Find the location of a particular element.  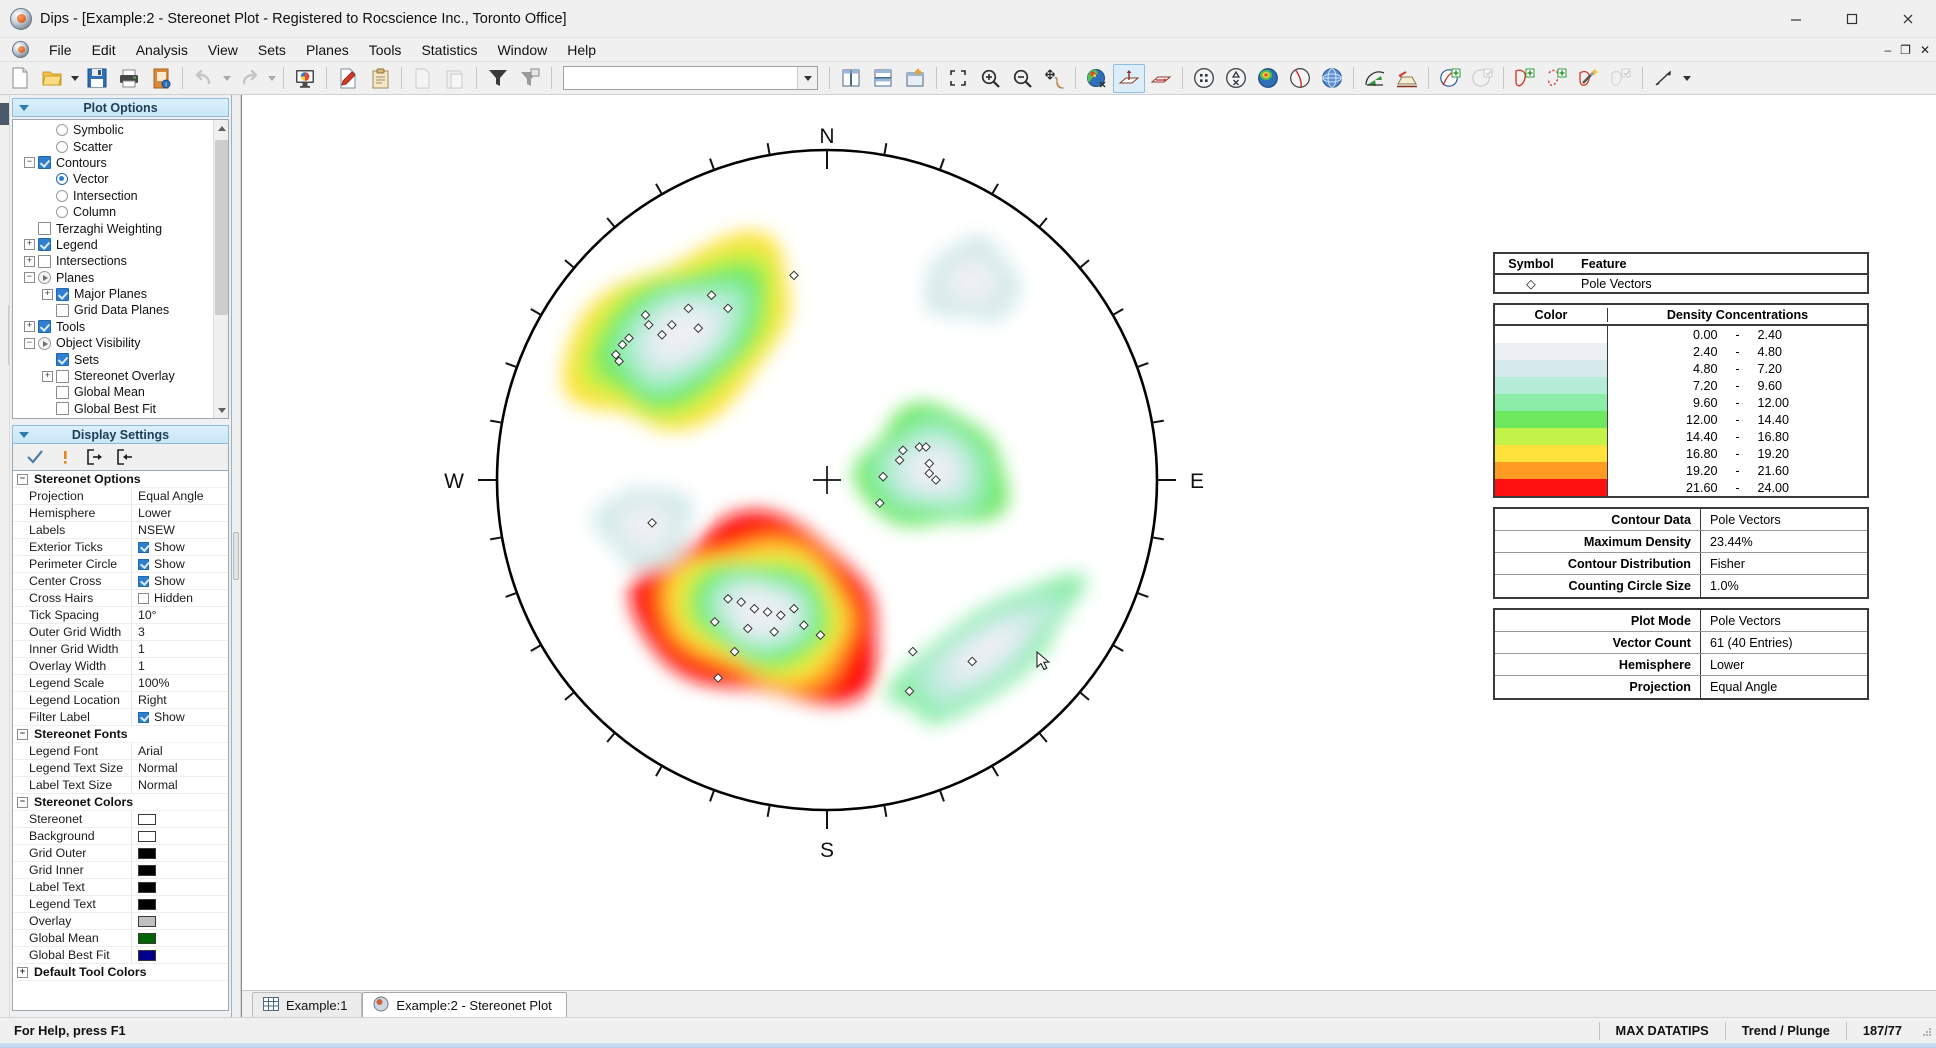

pole-vector-icon is located at coordinates (1129, 78).